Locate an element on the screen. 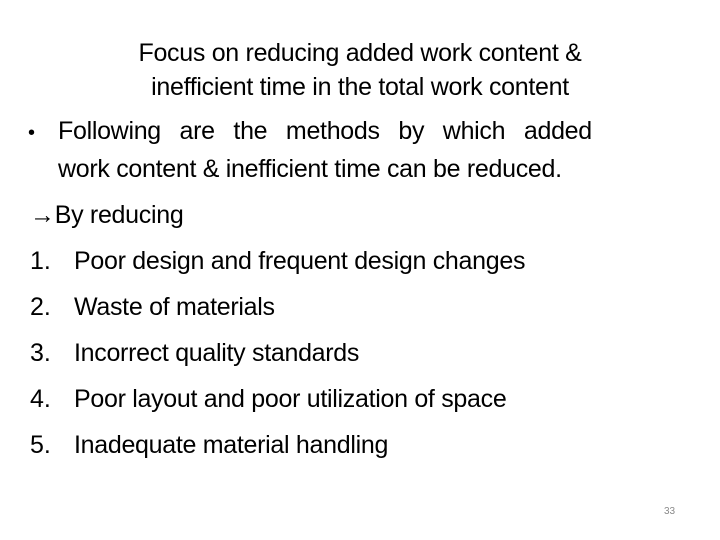 The image size is (720, 540). arrow-line: →By reducing is located at coordinates (107, 215).